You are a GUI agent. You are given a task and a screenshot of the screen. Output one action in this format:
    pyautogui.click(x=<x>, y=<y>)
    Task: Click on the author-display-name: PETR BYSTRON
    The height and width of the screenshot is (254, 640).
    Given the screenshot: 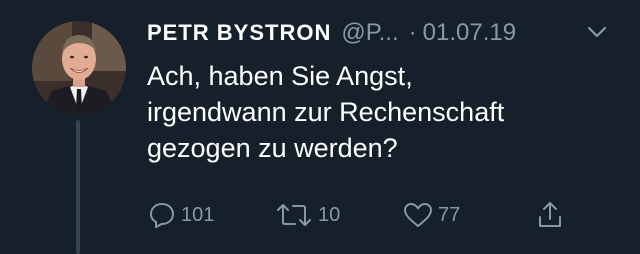 What is the action you would take?
    pyautogui.click(x=239, y=33)
    